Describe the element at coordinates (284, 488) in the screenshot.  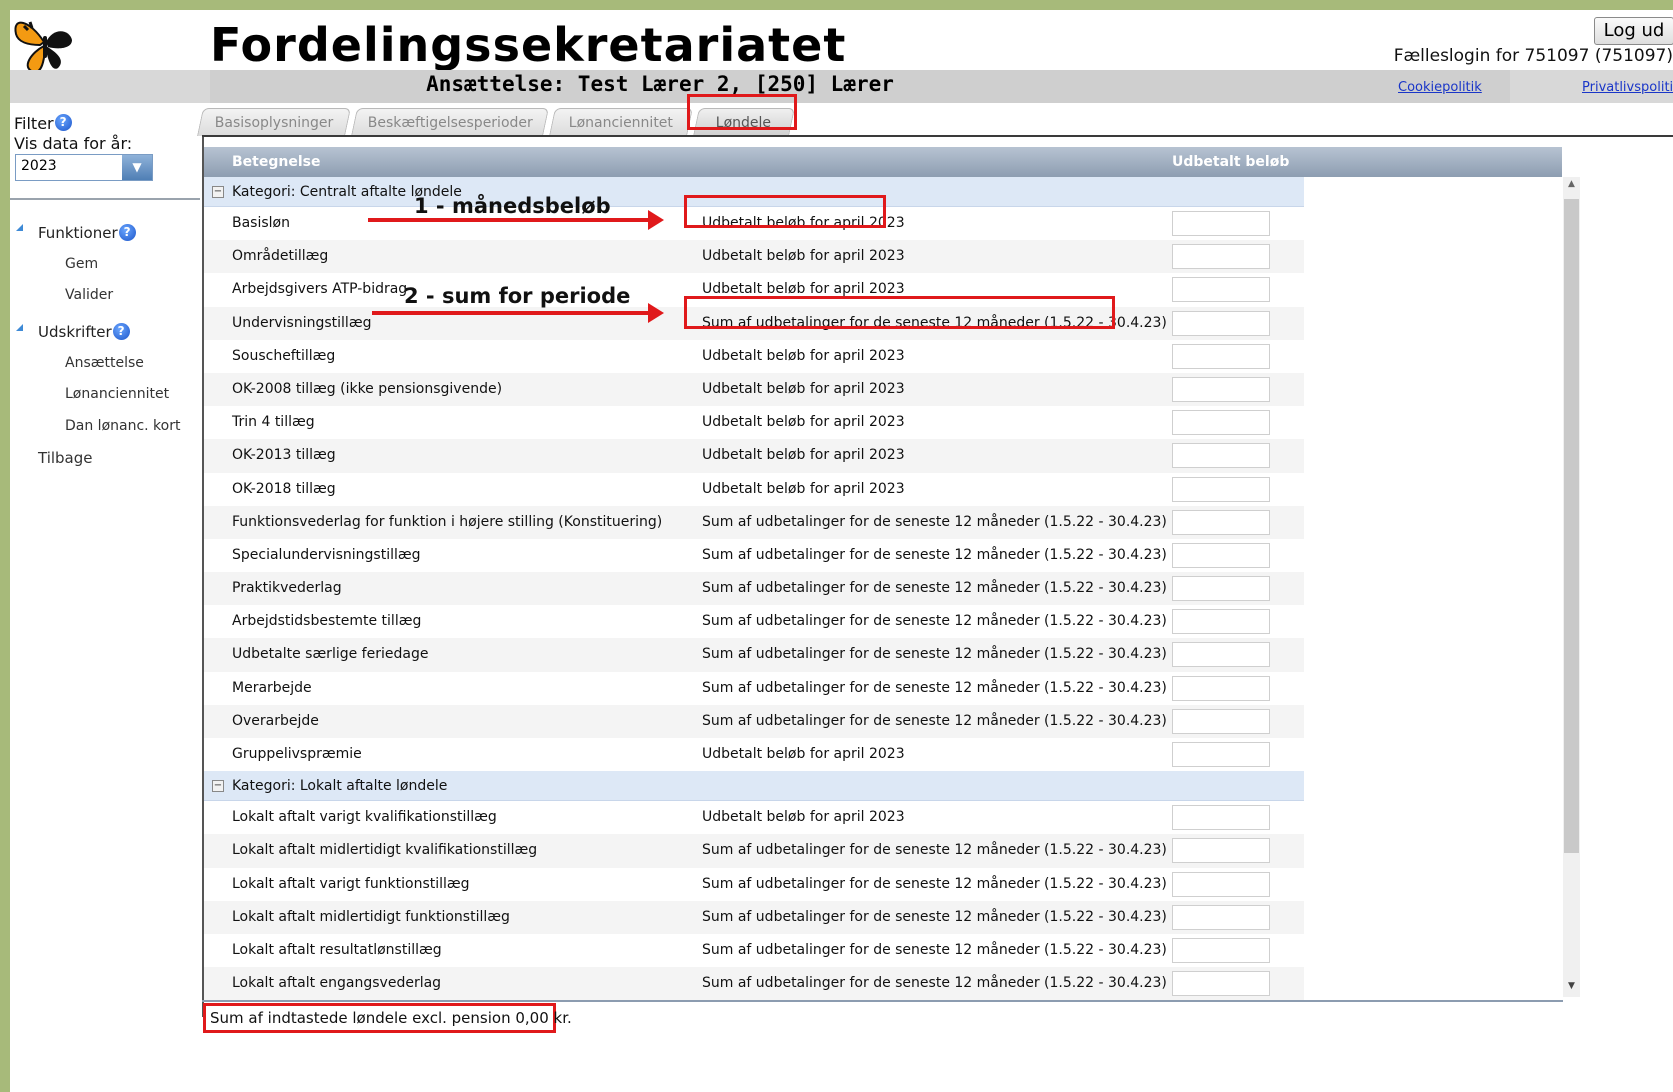
I see `row-name: OK-2018 tillæg` at that location.